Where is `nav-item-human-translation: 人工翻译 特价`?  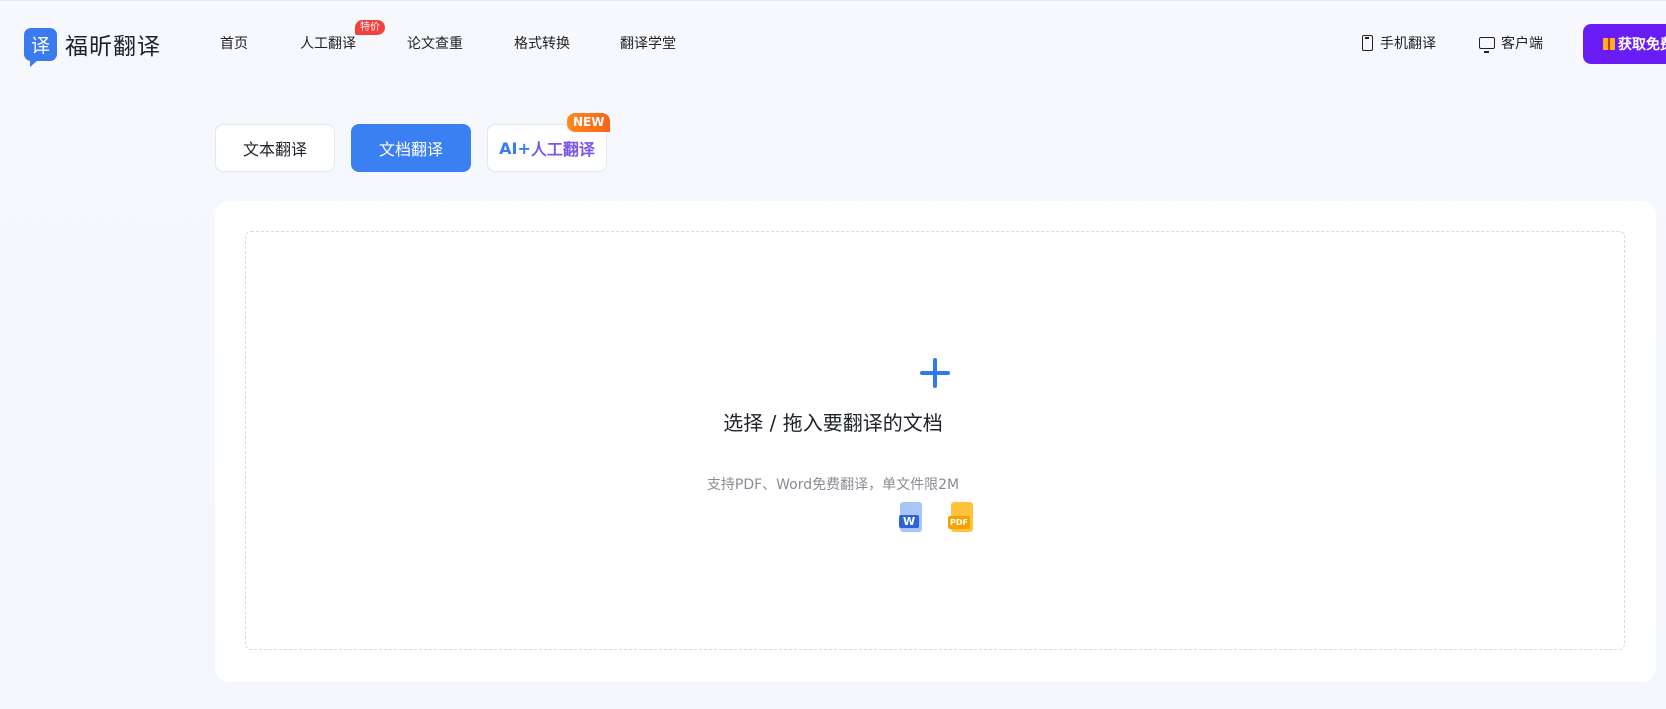 nav-item-human-translation: 人工翻译 特价 is located at coordinates (353, 36).